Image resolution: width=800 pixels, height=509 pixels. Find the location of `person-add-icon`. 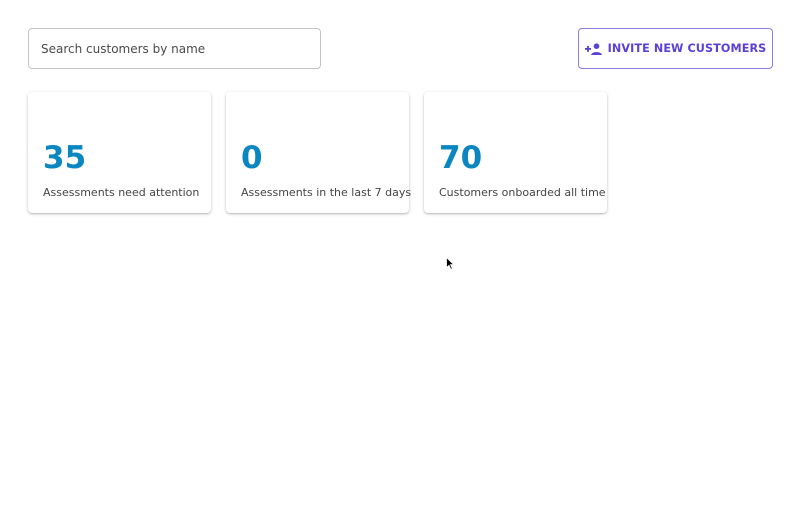

person-add-icon is located at coordinates (593, 48).